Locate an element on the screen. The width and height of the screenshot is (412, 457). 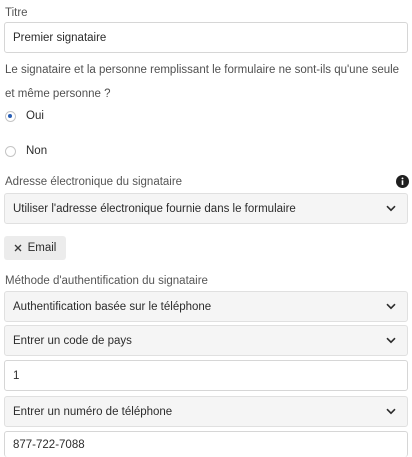
radio-button-non is located at coordinates (10, 151).